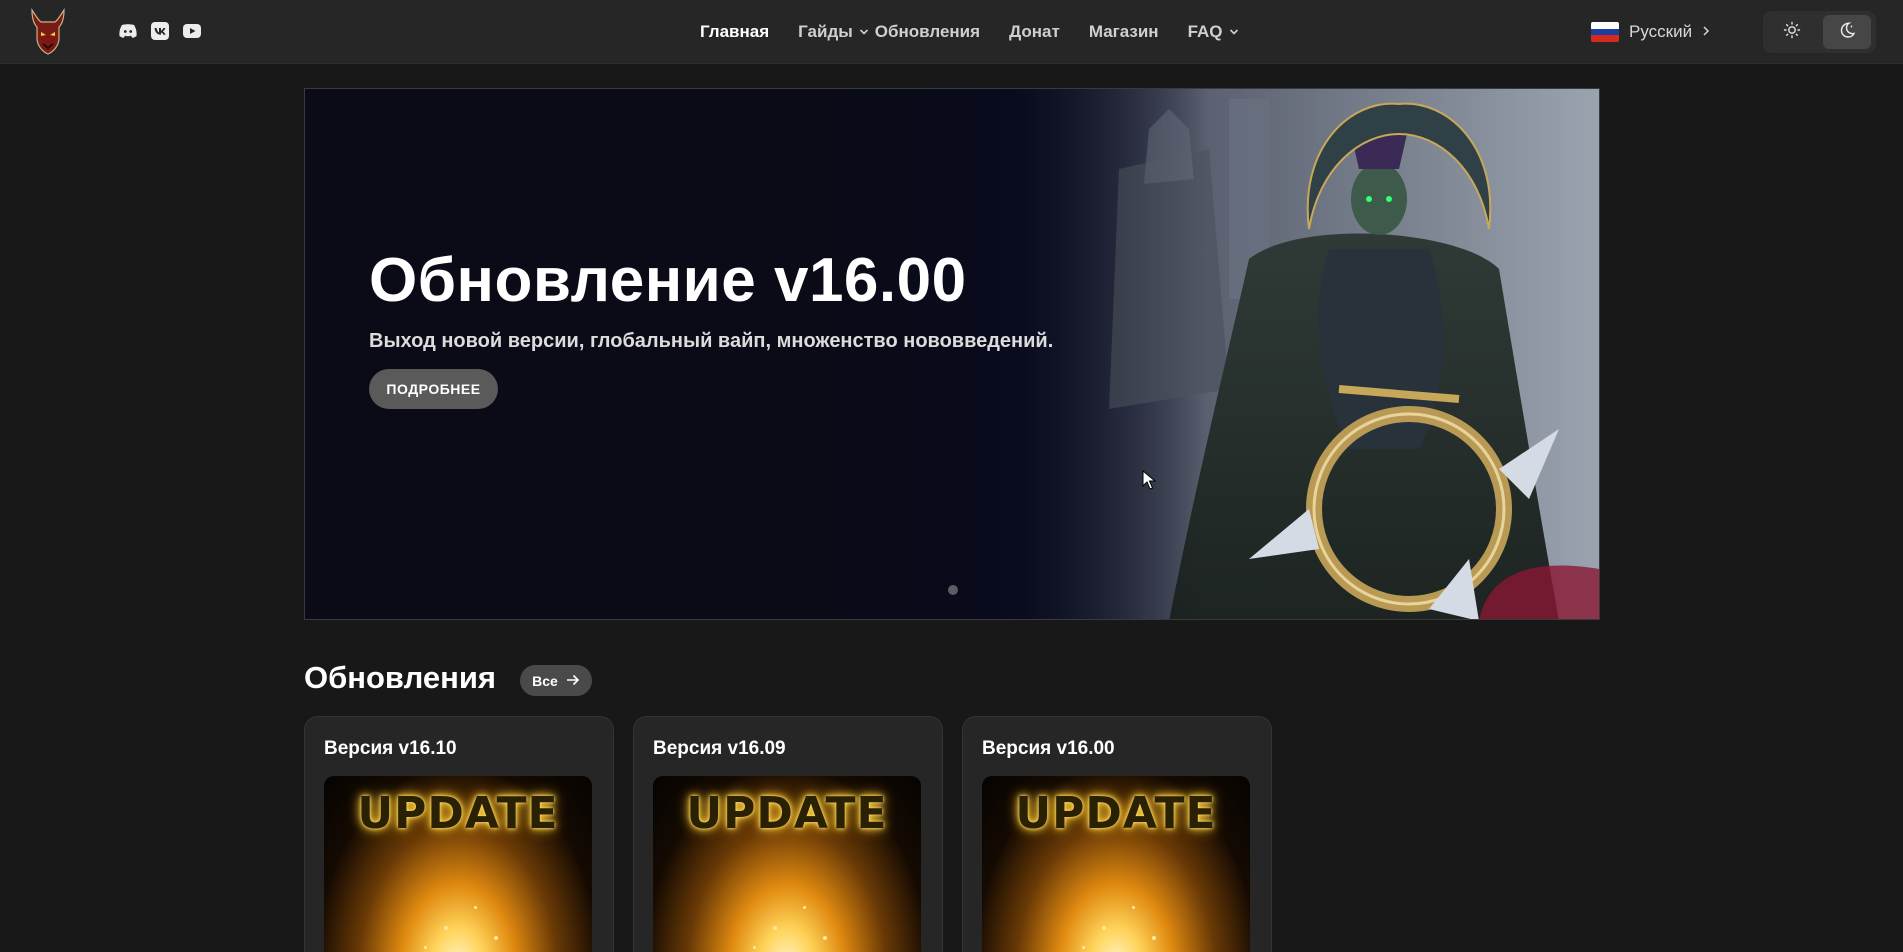  I want to click on language-selector: Русский, so click(1650, 32).